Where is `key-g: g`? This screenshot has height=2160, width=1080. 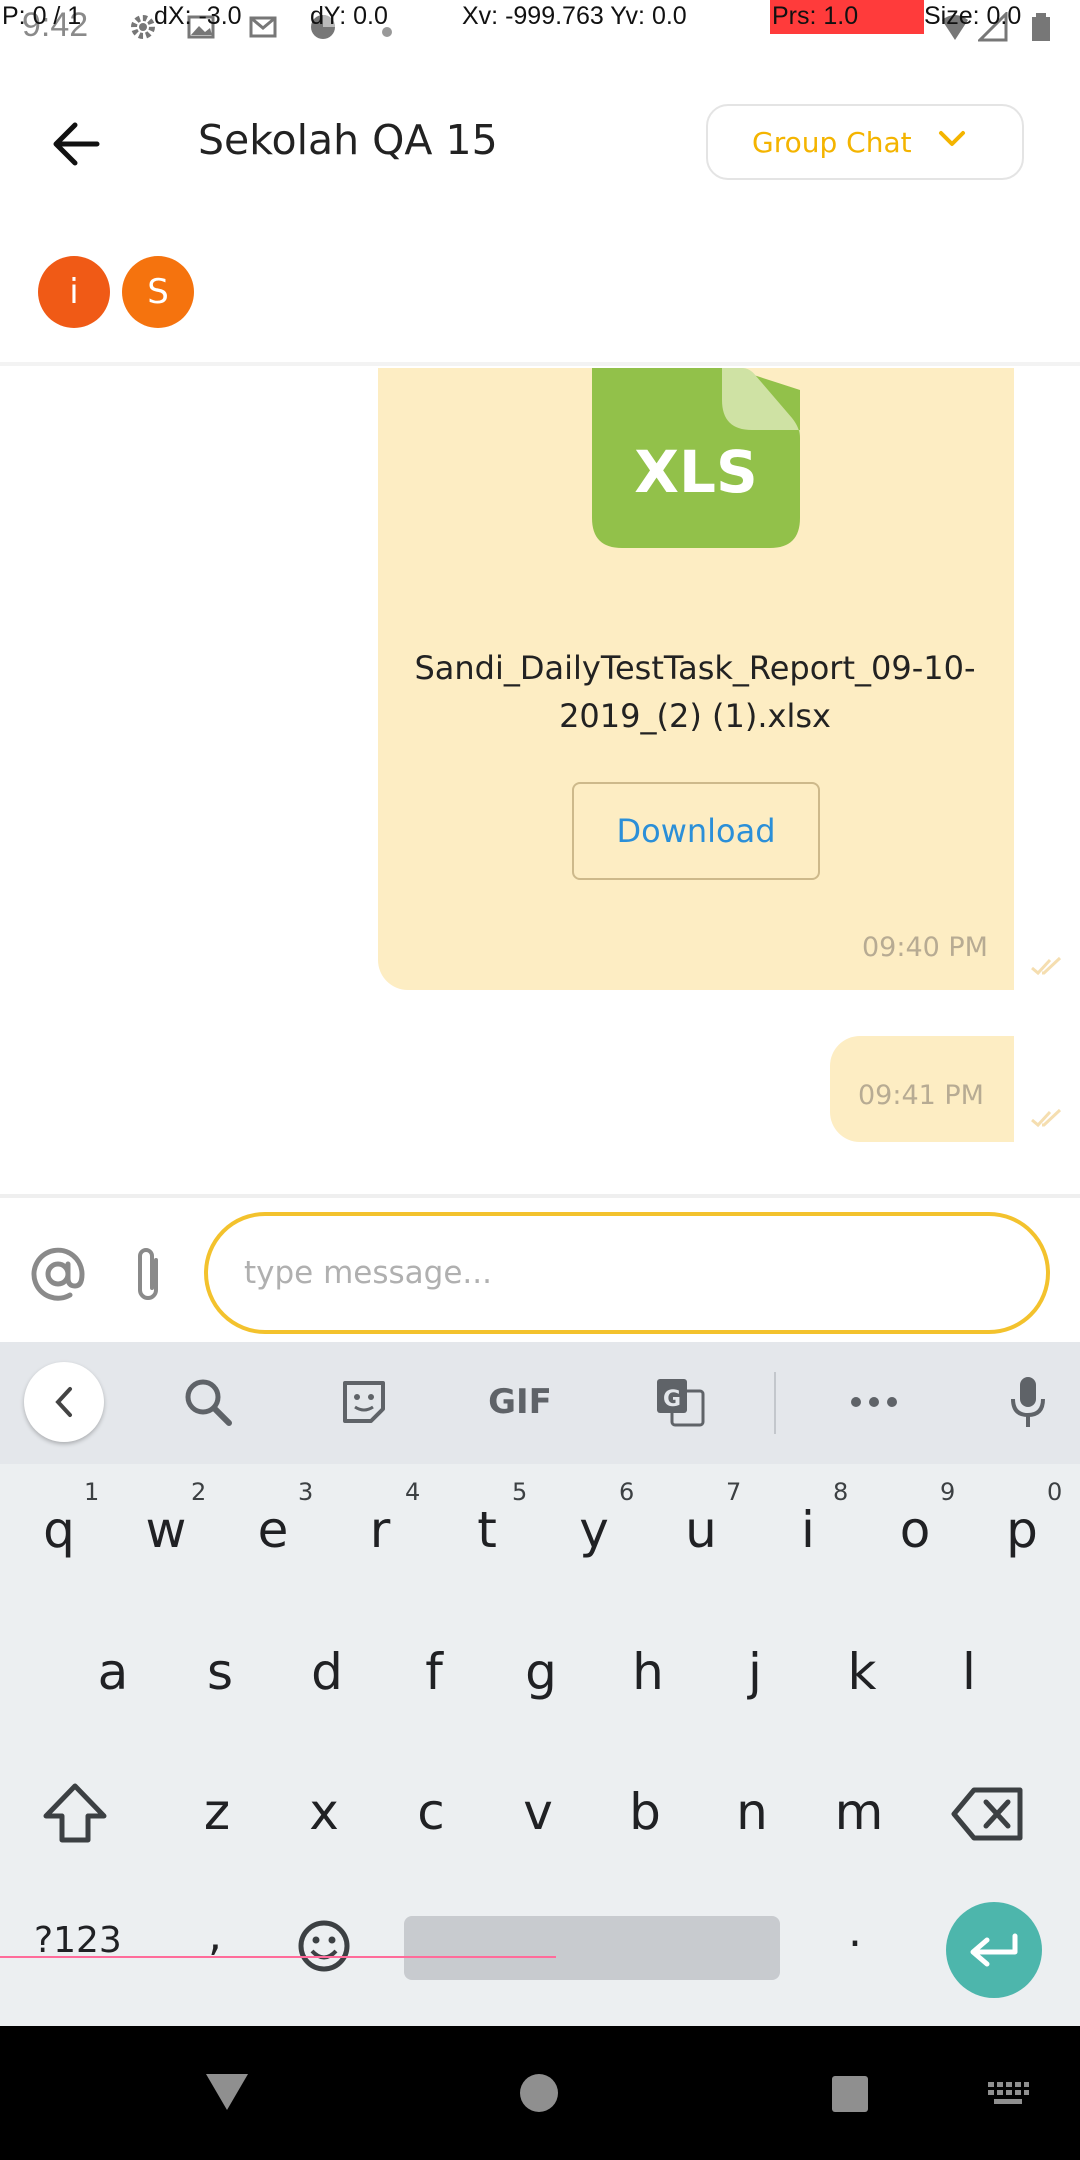 key-g: g is located at coordinates (541, 1672).